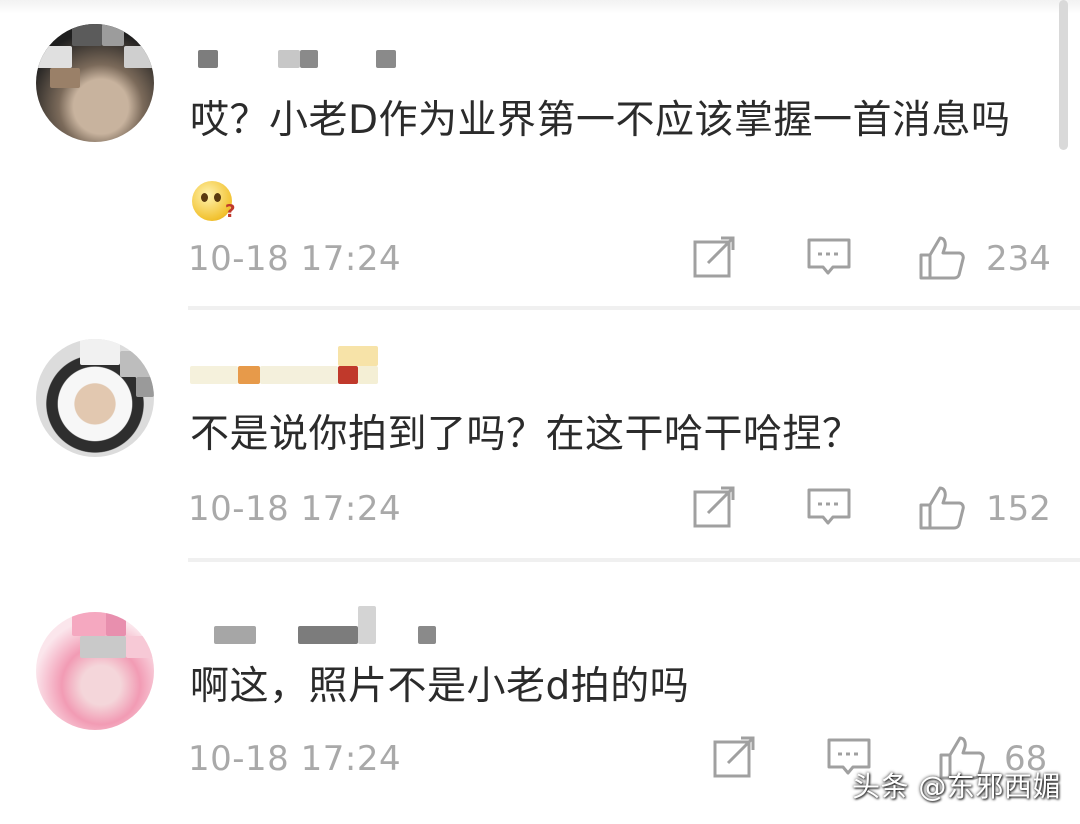  What do you see at coordinates (440, 686) in the screenshot?
I see `comment-text: 啊这，照片不是小老d拍的吗` at bounding box center [440, 686].